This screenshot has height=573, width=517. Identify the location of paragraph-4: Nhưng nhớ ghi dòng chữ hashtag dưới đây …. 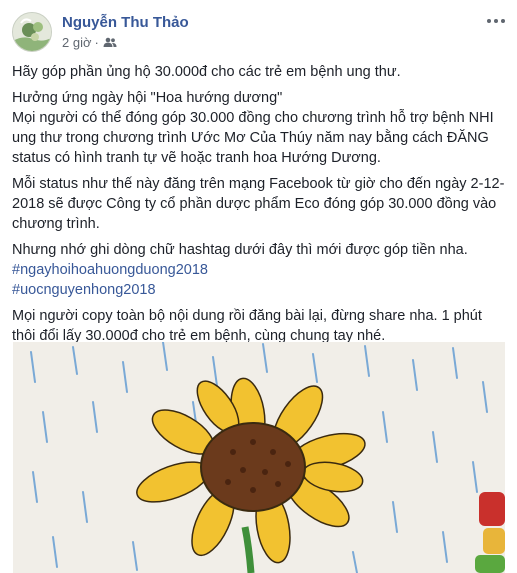
(259, 270).